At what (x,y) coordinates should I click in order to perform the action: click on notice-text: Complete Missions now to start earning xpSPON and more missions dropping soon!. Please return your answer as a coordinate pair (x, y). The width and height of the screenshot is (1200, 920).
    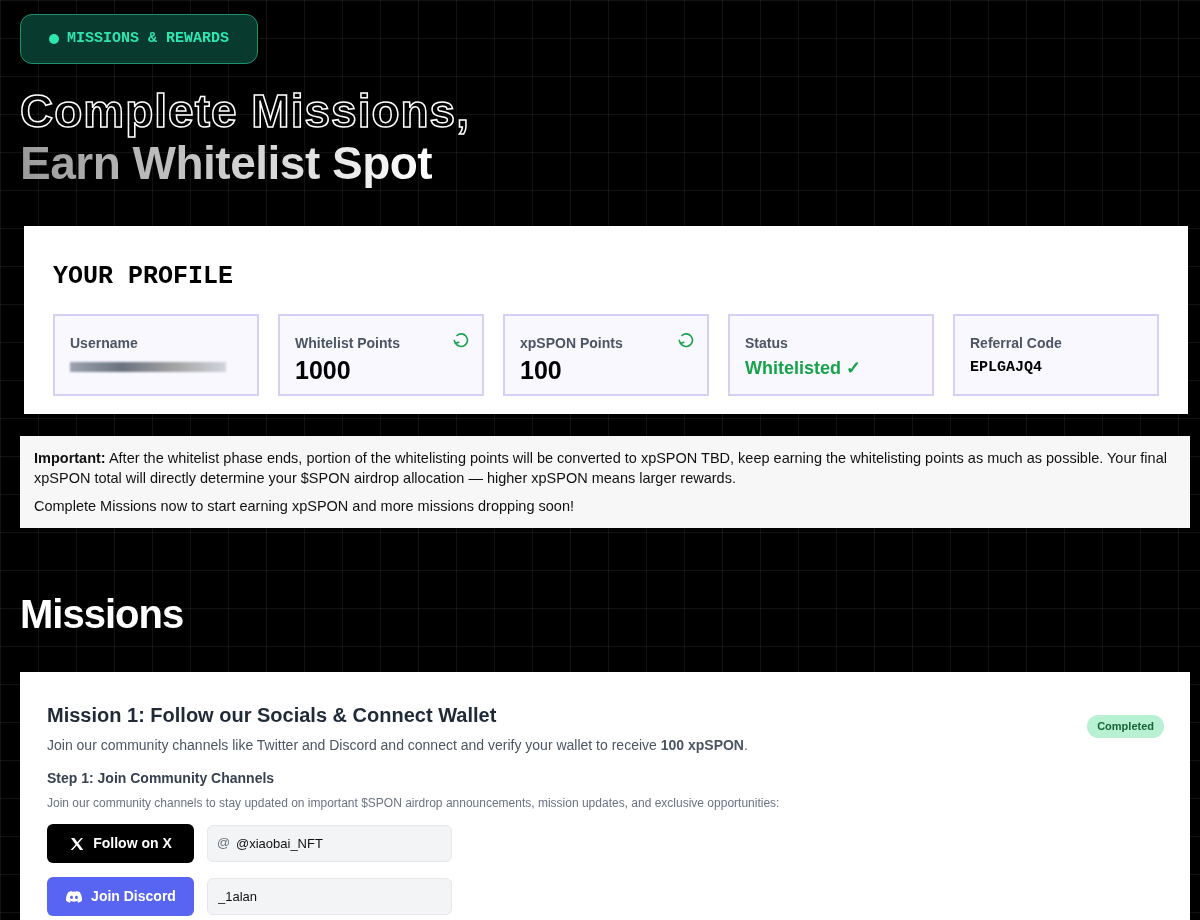
    Looking at the image, I should click on (304, 506).